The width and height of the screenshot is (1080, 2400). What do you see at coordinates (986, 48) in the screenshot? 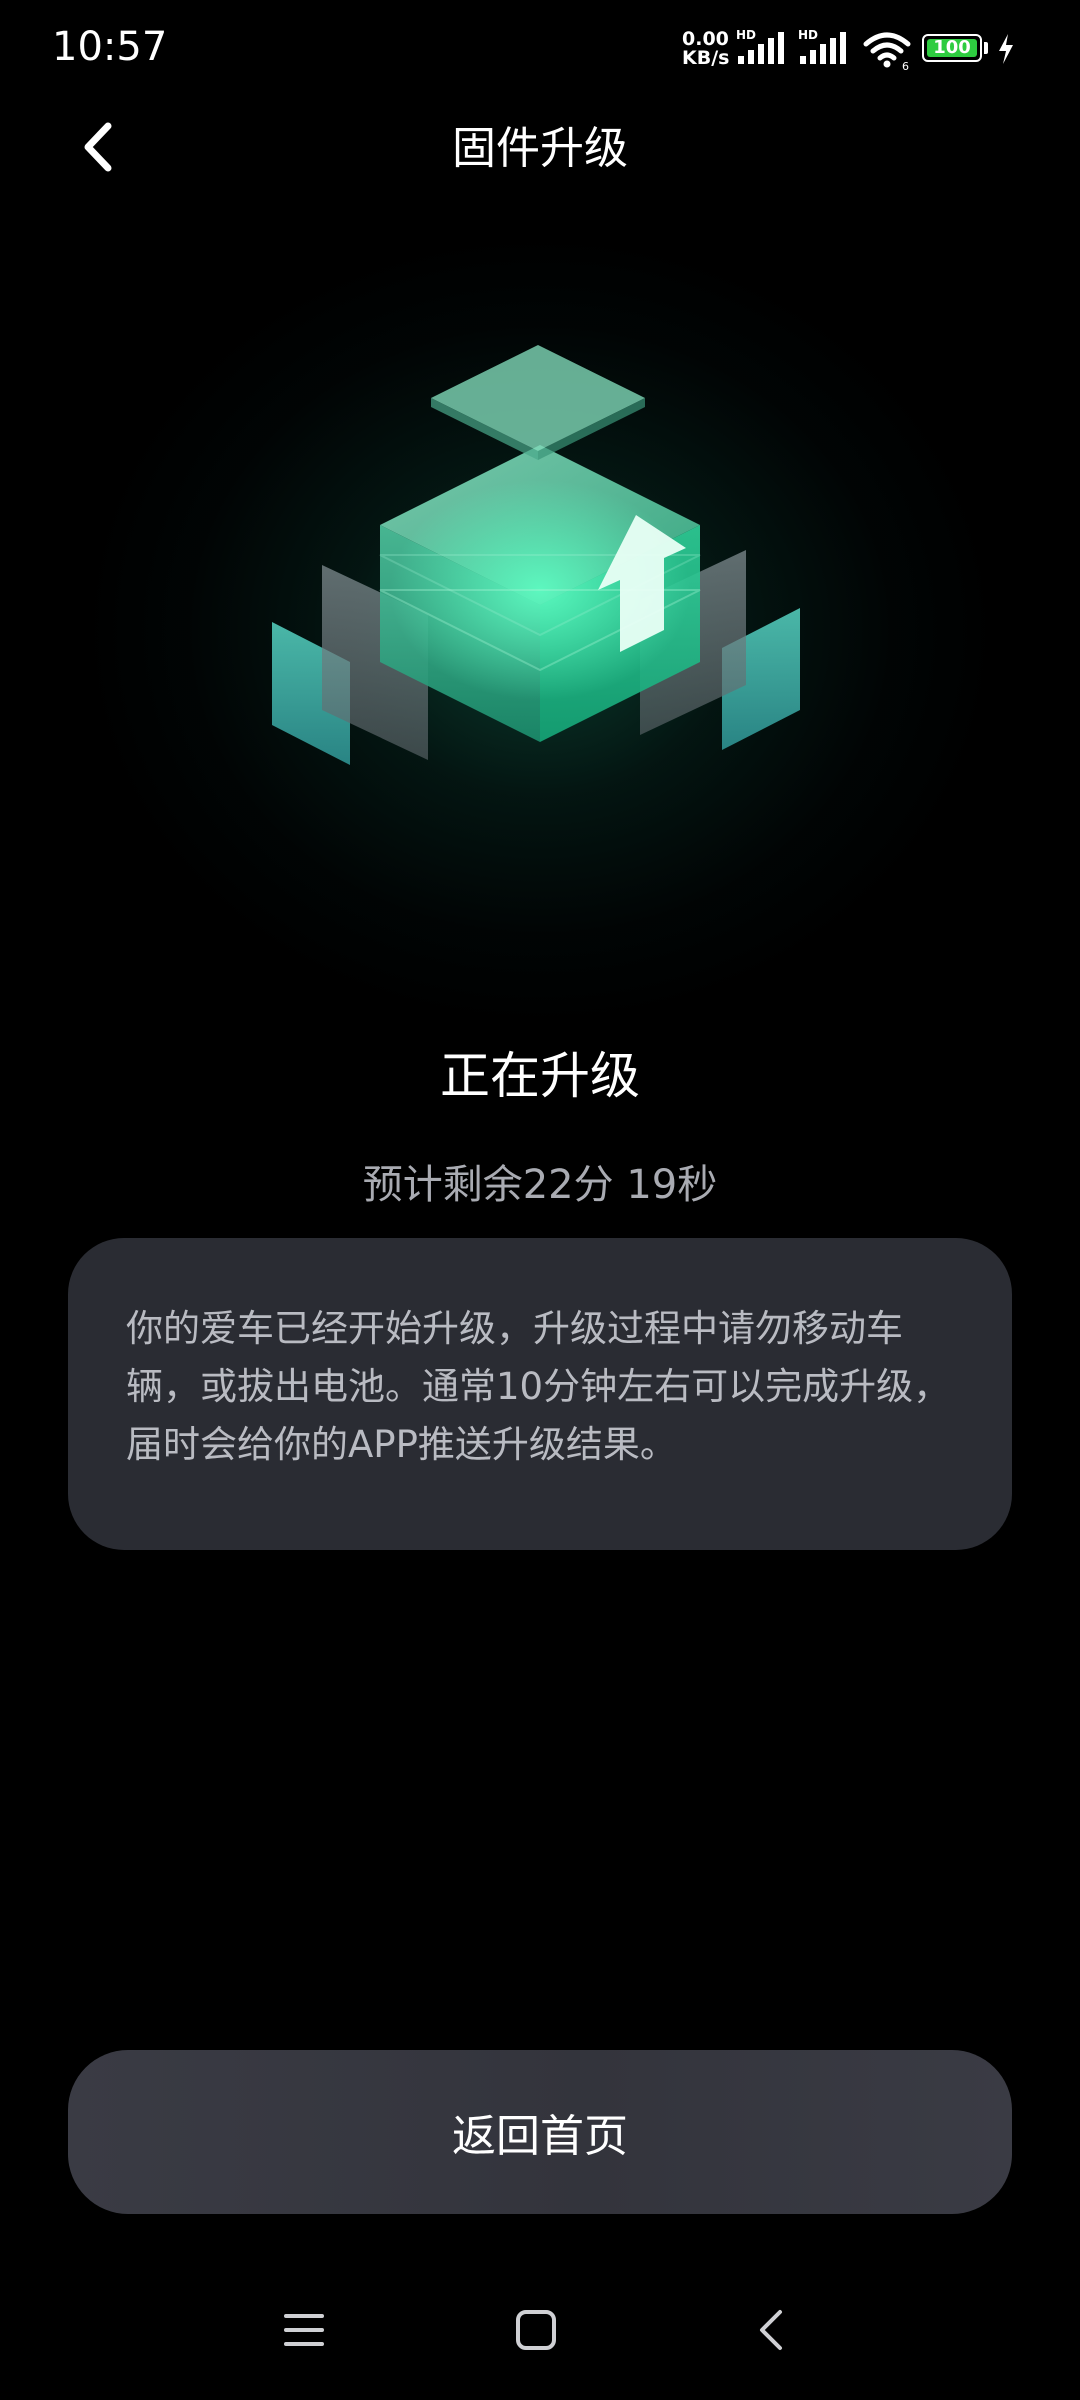
I see `battery-tip` at bounding box center [986, 48].